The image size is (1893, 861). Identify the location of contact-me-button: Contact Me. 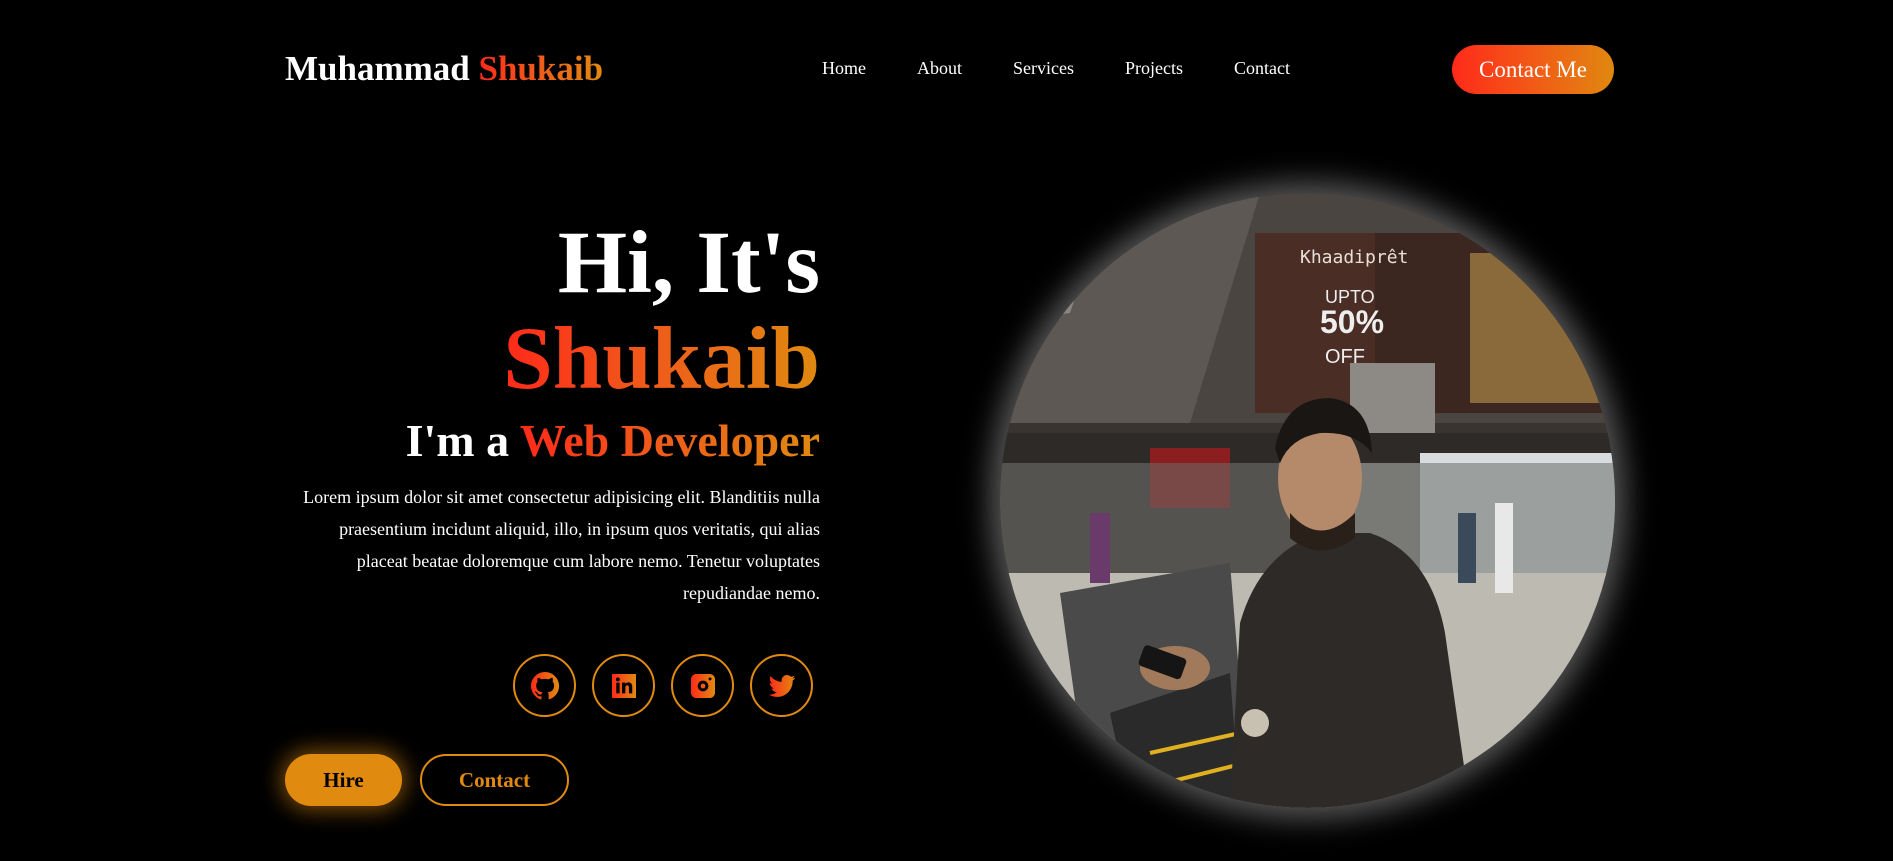
(1533, 69).